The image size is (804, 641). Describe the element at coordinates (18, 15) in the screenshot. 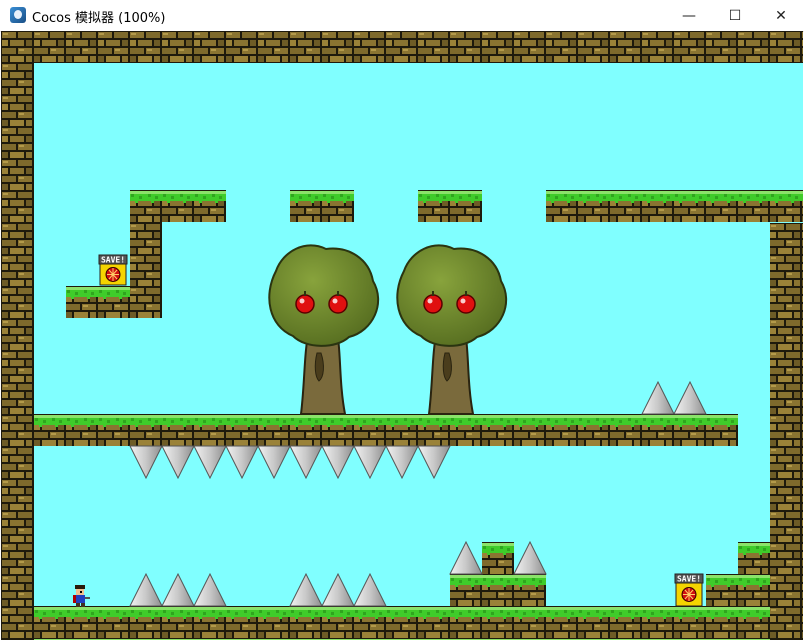

I see `cocos-simulator-icon` at that location.